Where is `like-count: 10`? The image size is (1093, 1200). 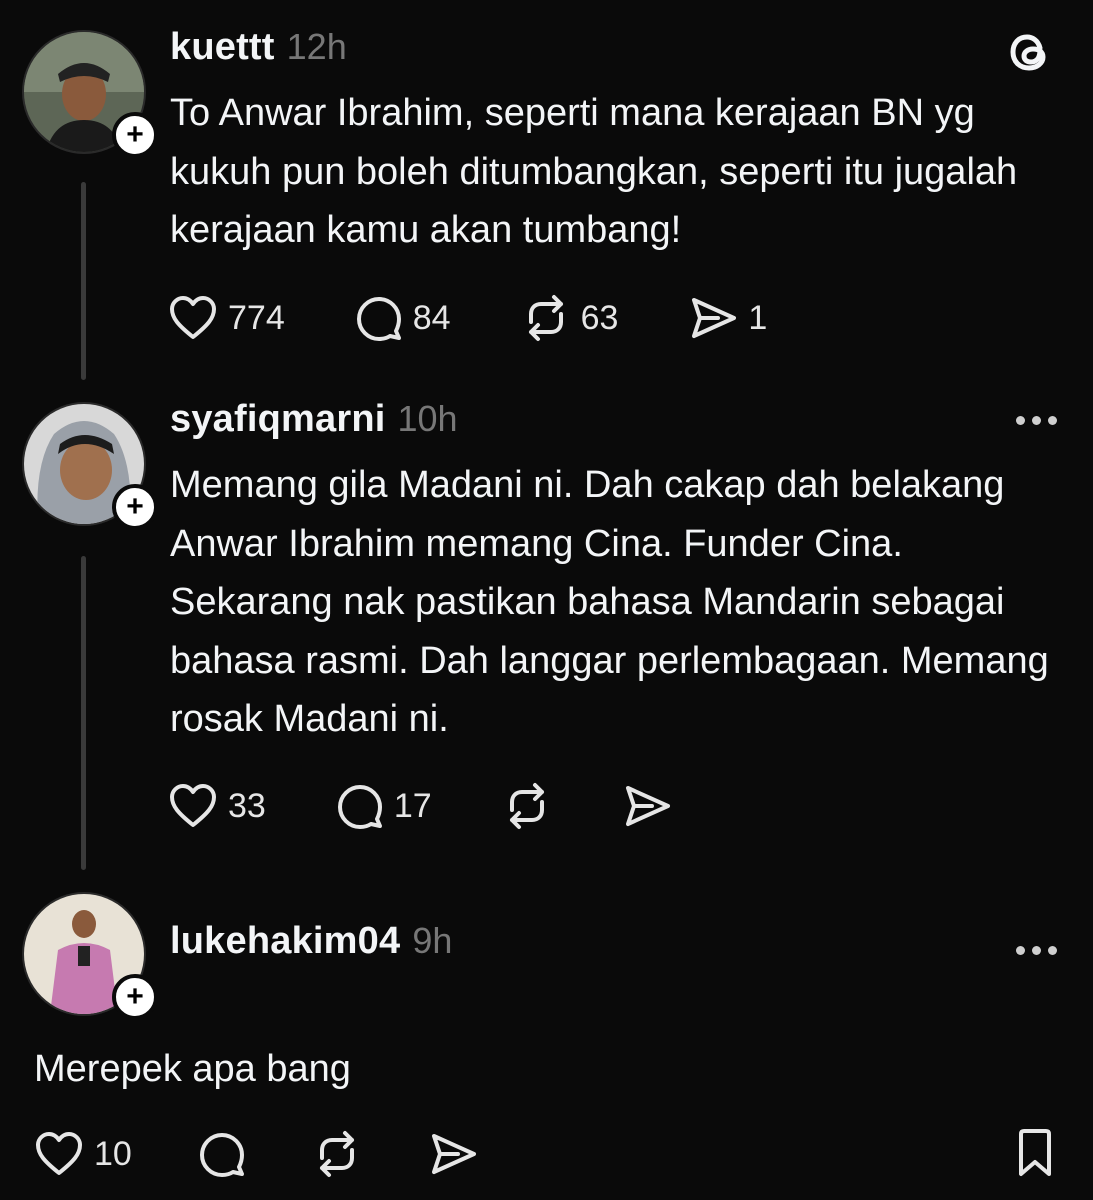 like-count: 10 is located at coordinates (113, 1153).